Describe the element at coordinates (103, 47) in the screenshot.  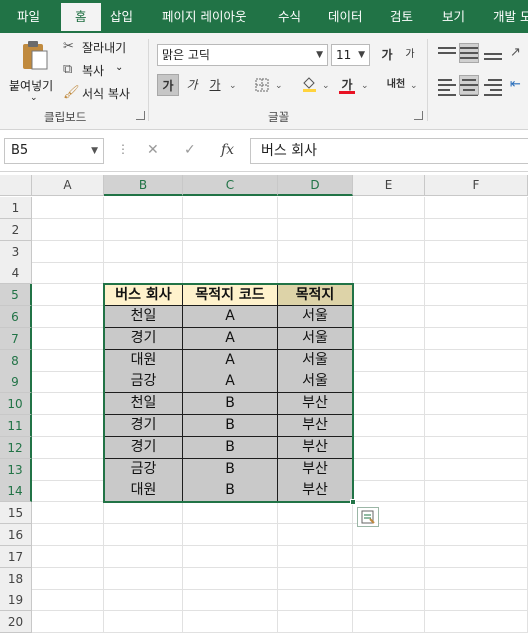
I see `cut-button: ✂ 잘라내기` at that location.